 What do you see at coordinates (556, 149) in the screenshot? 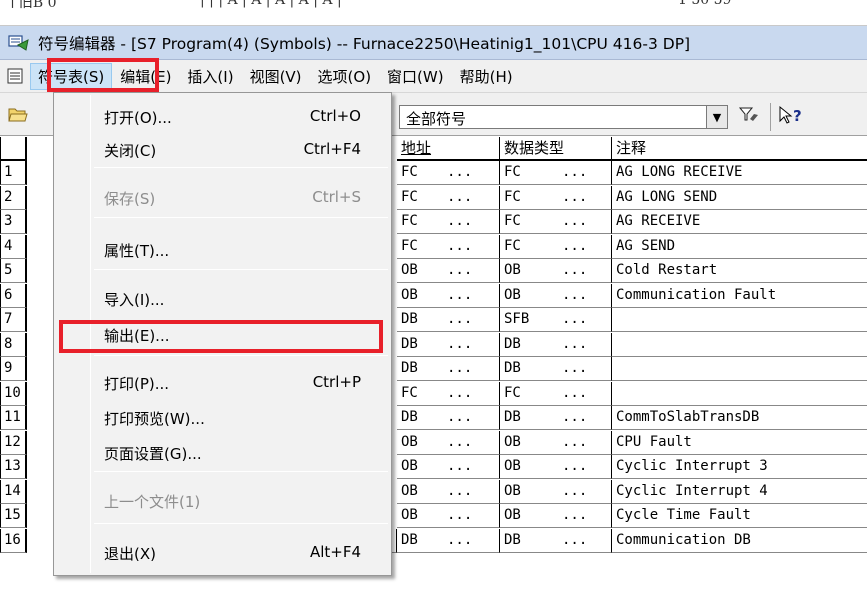
I see `column-header-datatype: 数据类型` at bounding box center [556, 149].